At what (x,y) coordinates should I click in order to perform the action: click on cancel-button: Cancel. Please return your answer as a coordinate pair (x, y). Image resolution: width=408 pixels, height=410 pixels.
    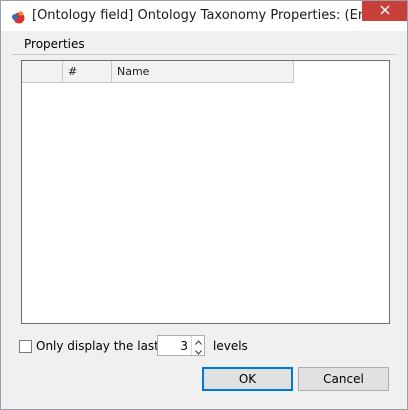
    Looking at the image, I should click on (343, 379).